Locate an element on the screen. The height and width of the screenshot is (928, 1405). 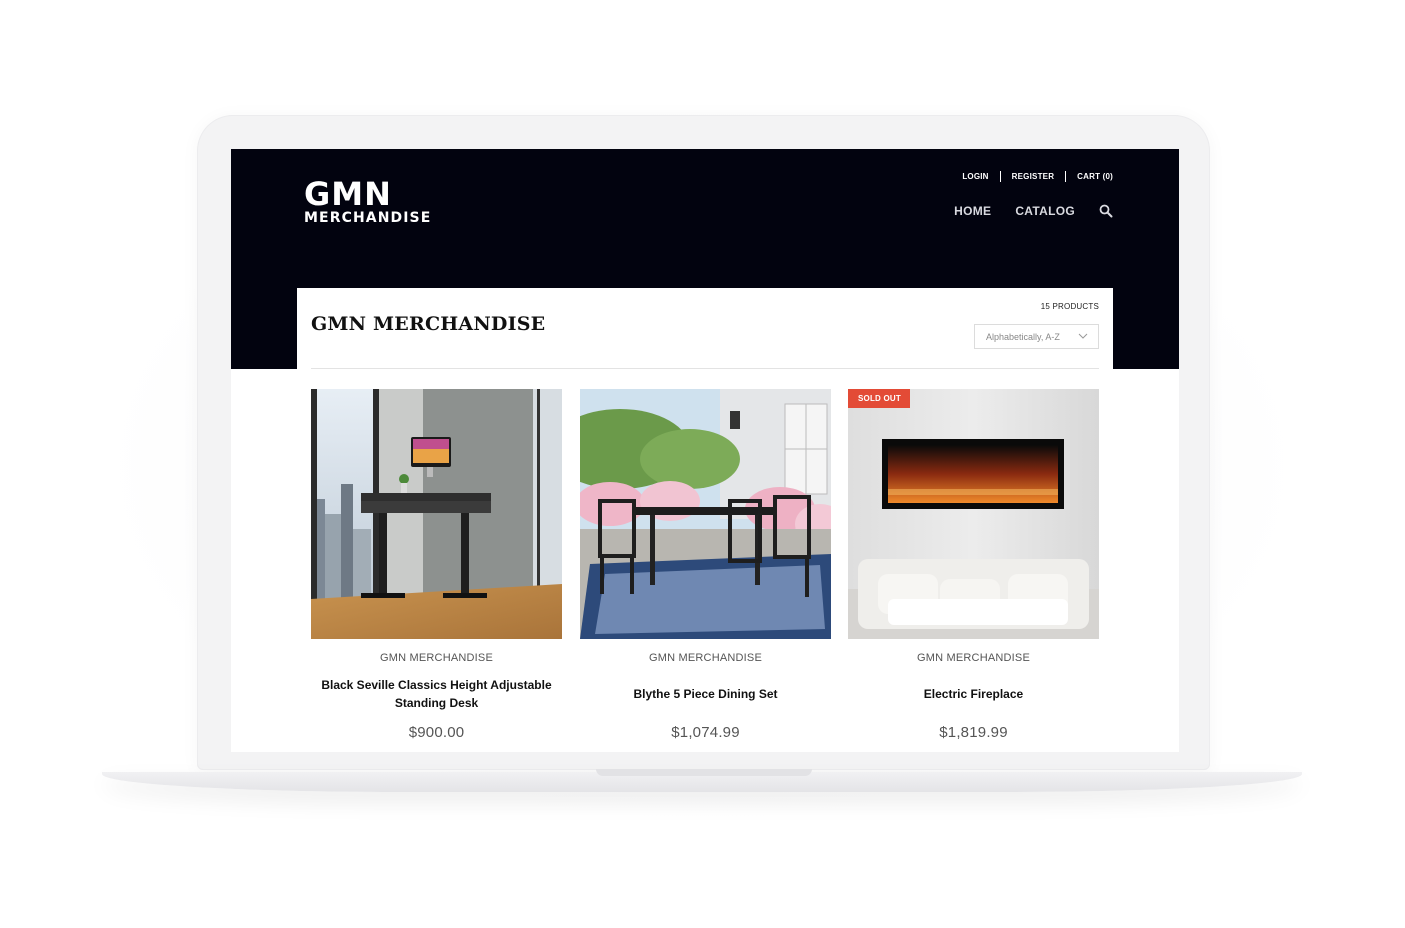
sort-select: Alphabetically, A-Z is located at coordinates (1036, 336).